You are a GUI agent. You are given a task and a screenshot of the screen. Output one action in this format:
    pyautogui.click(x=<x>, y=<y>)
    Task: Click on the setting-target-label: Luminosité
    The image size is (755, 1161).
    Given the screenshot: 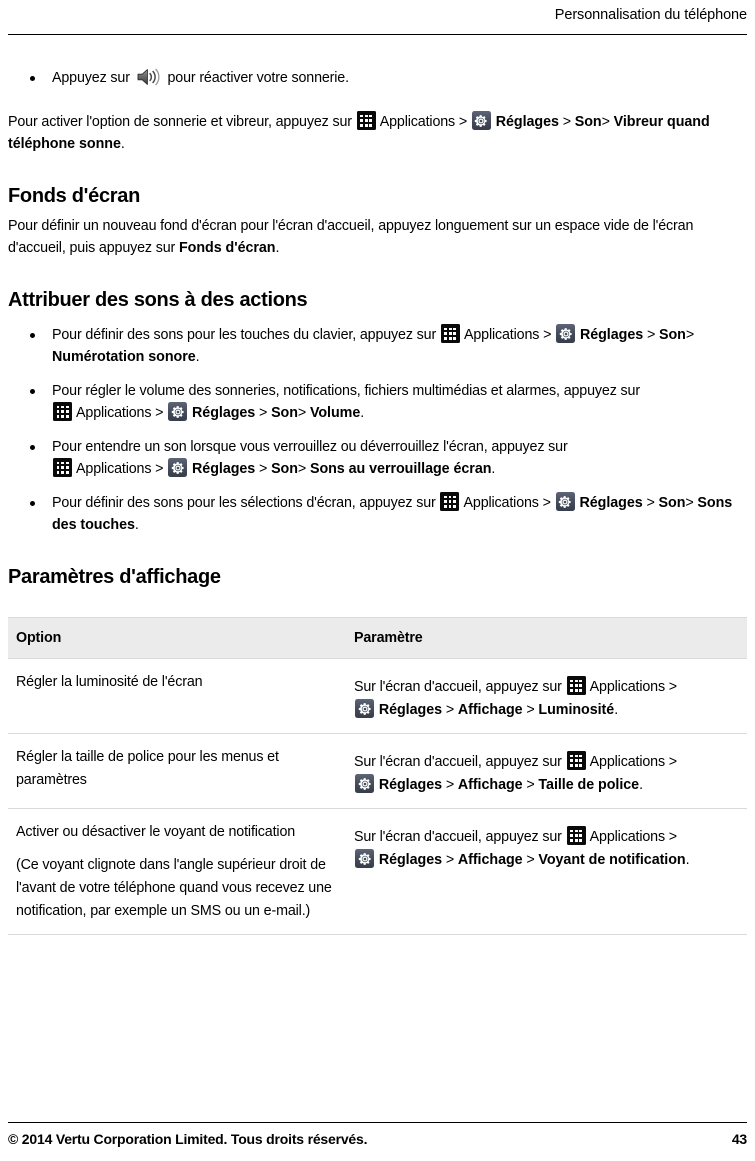 What is the action you would take?
    pyautogui.click(x=576, y=710)
    